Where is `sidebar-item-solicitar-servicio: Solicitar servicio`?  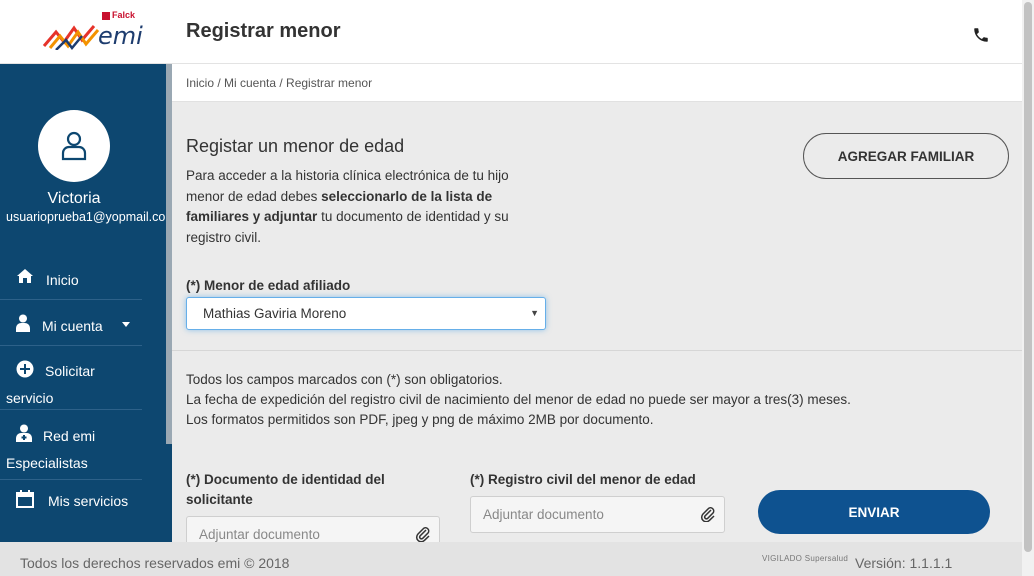 sidebar-item-solicitar-servicio: Solicitar servicio is located at coordinates (71, 378).